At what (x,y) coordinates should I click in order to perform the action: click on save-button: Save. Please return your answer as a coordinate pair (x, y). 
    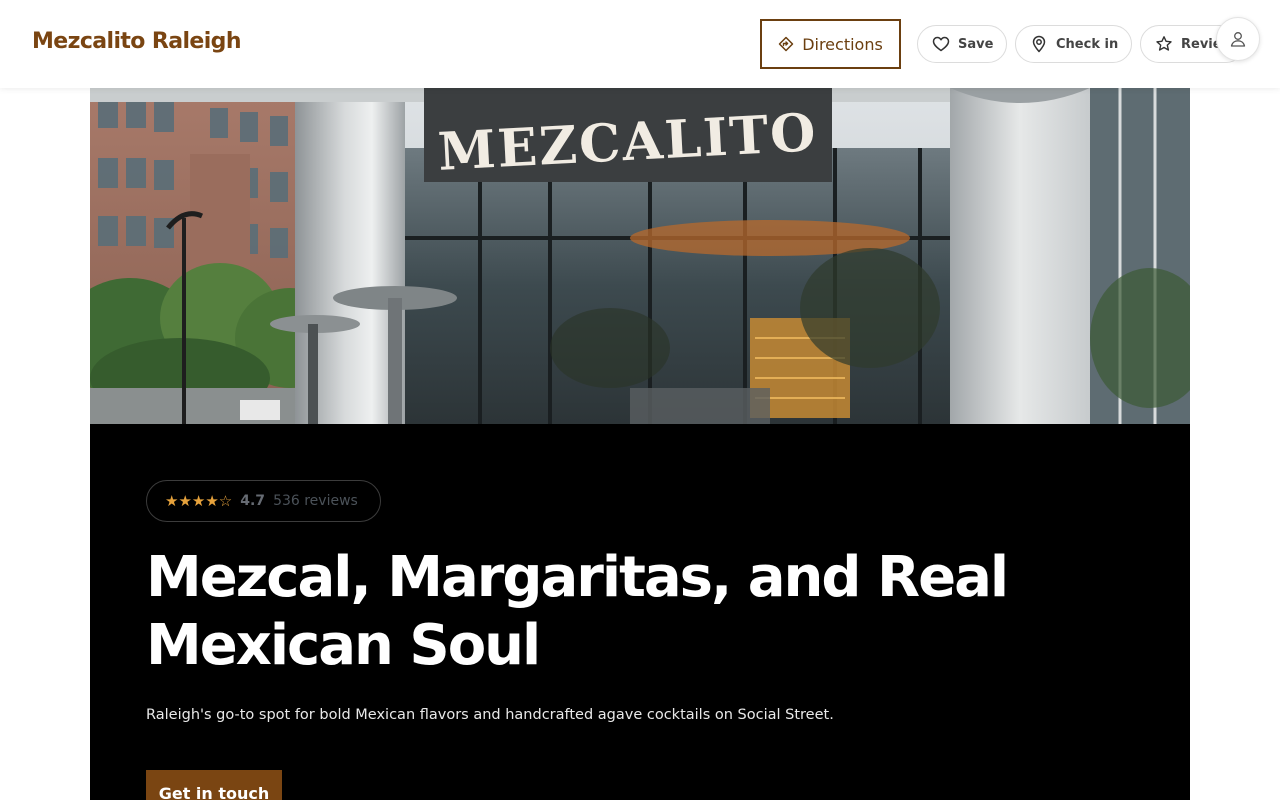
    Looking at the image, I should click on (962, 44).